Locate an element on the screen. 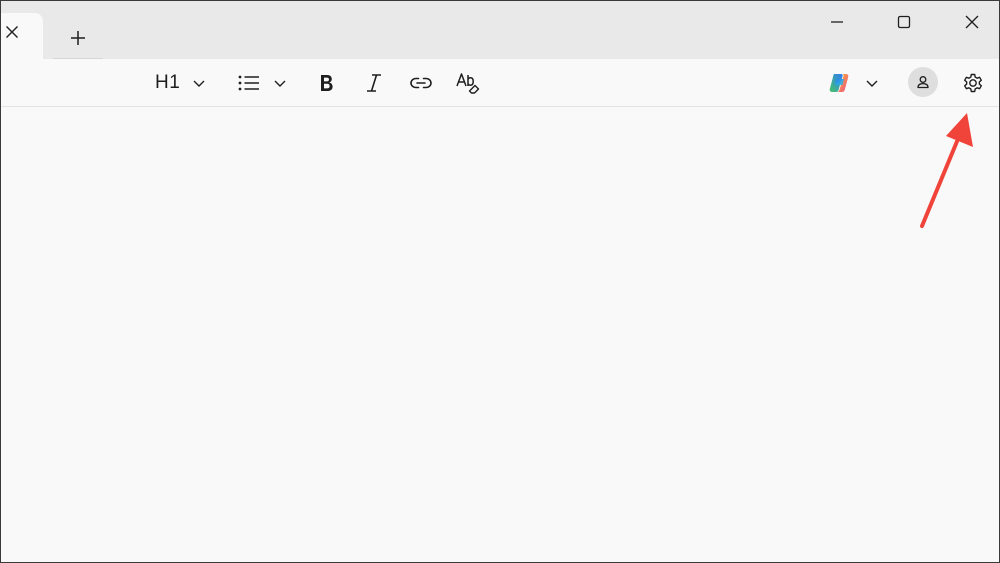  bold-button is located at coordinates (326, 83).